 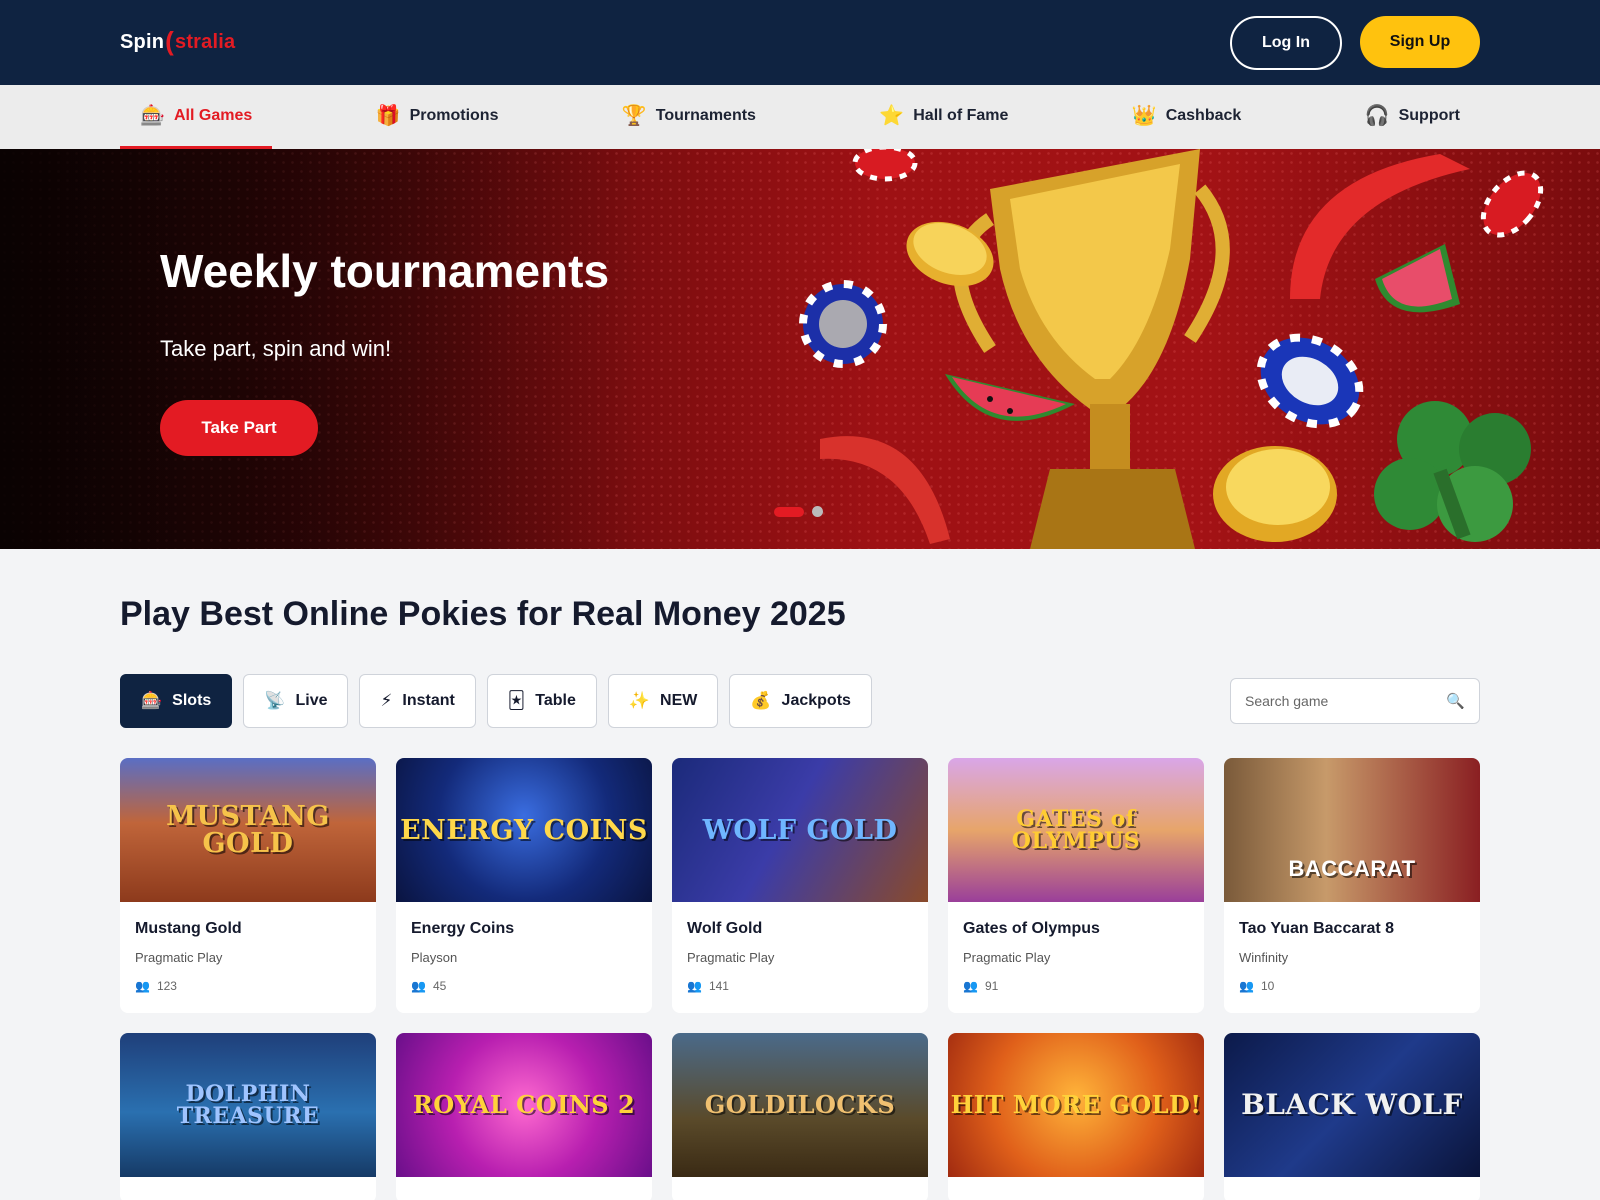 What do you see at coordinates (1452, 471) in the screenshot?
I see `clover-icon` at bounding box center [1452, 471].